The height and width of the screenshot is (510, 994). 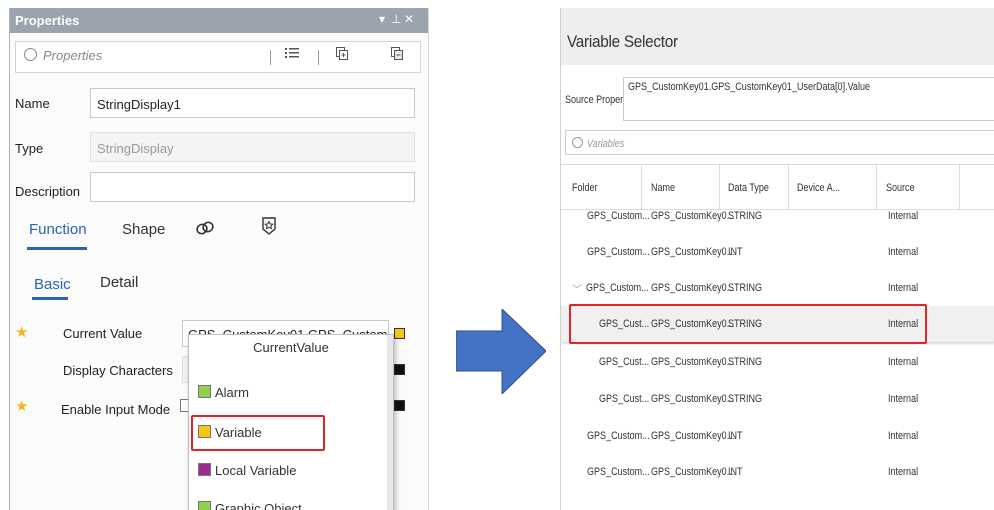 What do you see at coordinates (58, 229) in the screenshot?
I see `tab-function: Function` at bounding box center [58, 229].